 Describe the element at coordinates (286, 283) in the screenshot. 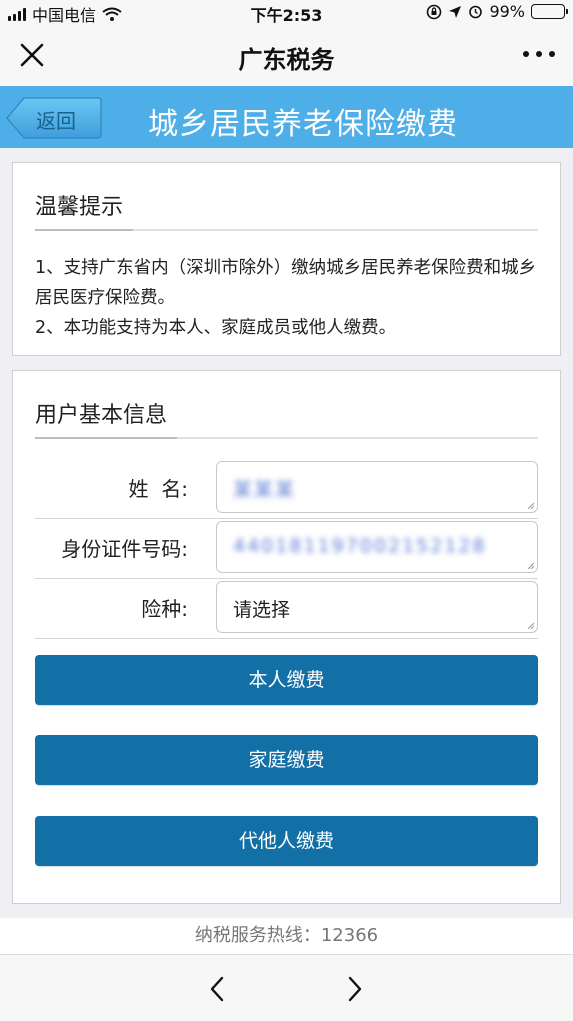

I see `tips-line-1: 1、支持广东省内（深圳市除外）缴纳城乡居民养老保险费和城乡居民医疗保险费。` at that location.